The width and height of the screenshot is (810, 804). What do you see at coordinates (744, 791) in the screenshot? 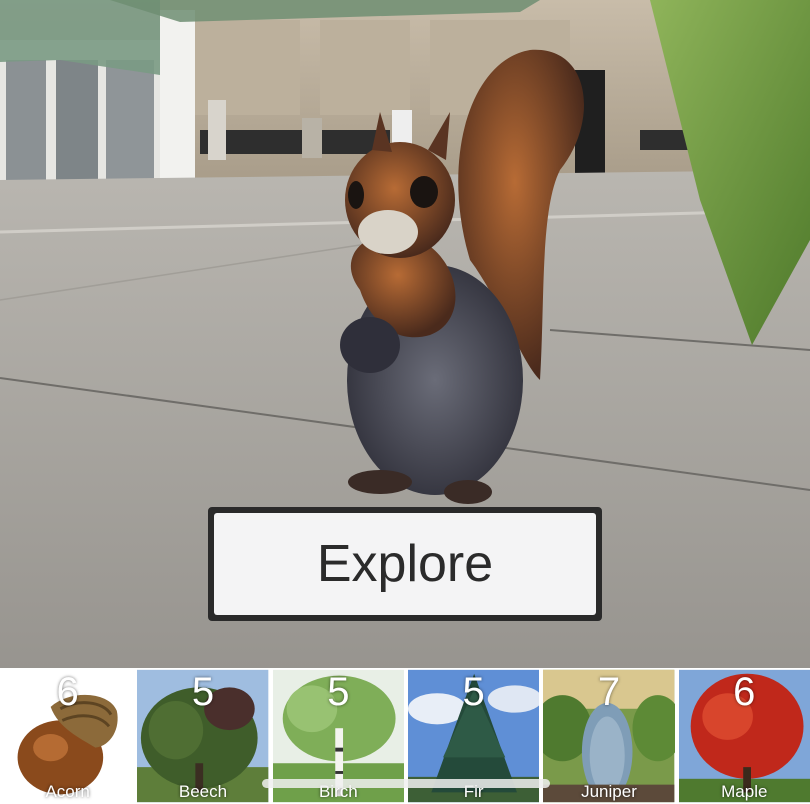
I see `item-name: Maple` at bounding box center [744, 791].